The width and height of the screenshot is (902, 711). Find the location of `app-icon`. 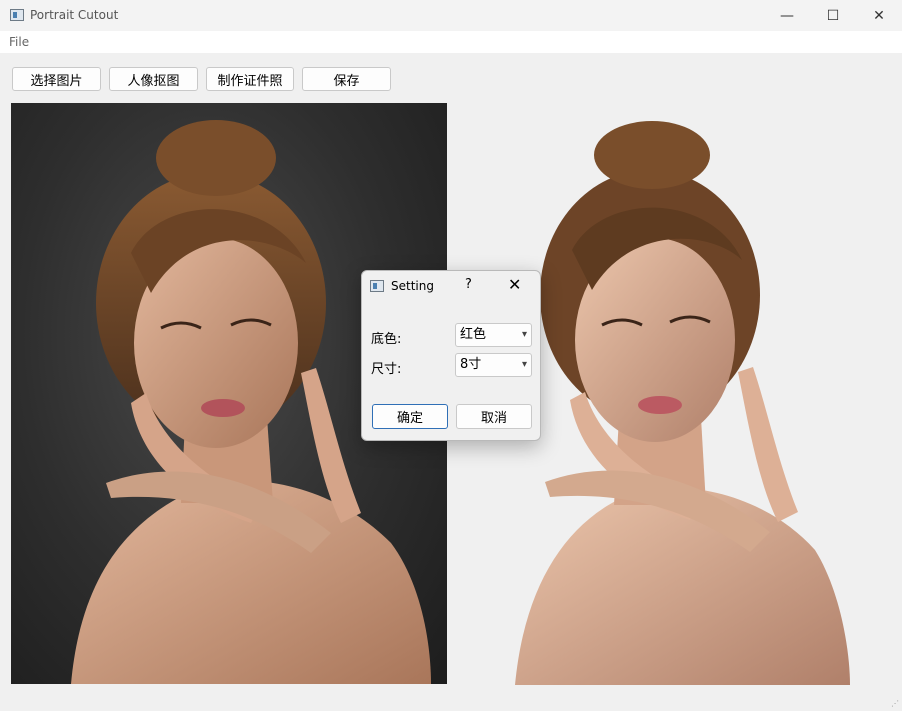

app-icon is located at coordinates (17, 15).